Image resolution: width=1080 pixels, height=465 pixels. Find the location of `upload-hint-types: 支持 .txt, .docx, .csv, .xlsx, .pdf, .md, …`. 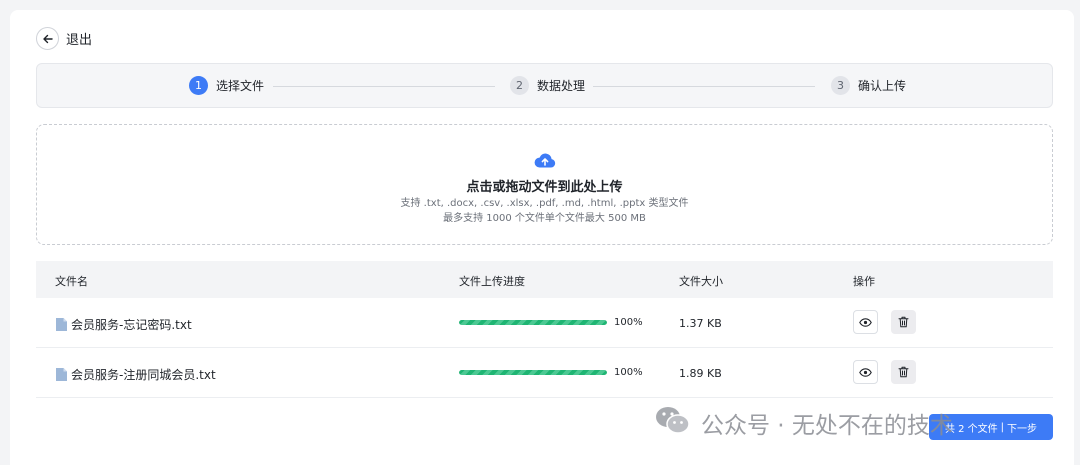

upload-hint-types: 支持 .txt, .docx, .csv, .xlsx, .pdf, .md, … is located at coordinates (544, 203).